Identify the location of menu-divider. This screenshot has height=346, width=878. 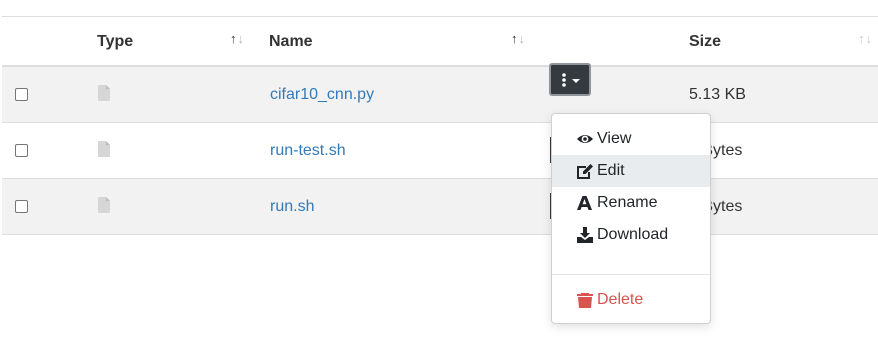
(631, 274).